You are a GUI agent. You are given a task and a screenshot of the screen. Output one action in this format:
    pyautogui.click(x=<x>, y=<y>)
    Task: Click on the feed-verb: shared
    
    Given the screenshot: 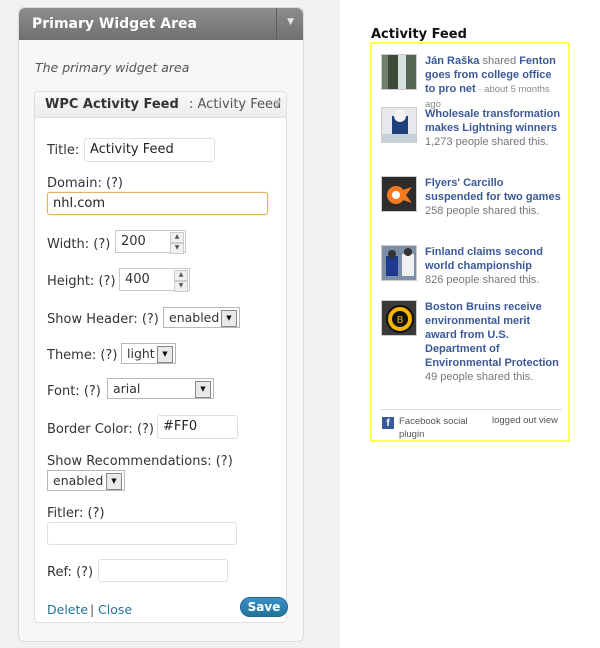 What is the action you would take?
    pyautogui.click(x=499, y=61)
    